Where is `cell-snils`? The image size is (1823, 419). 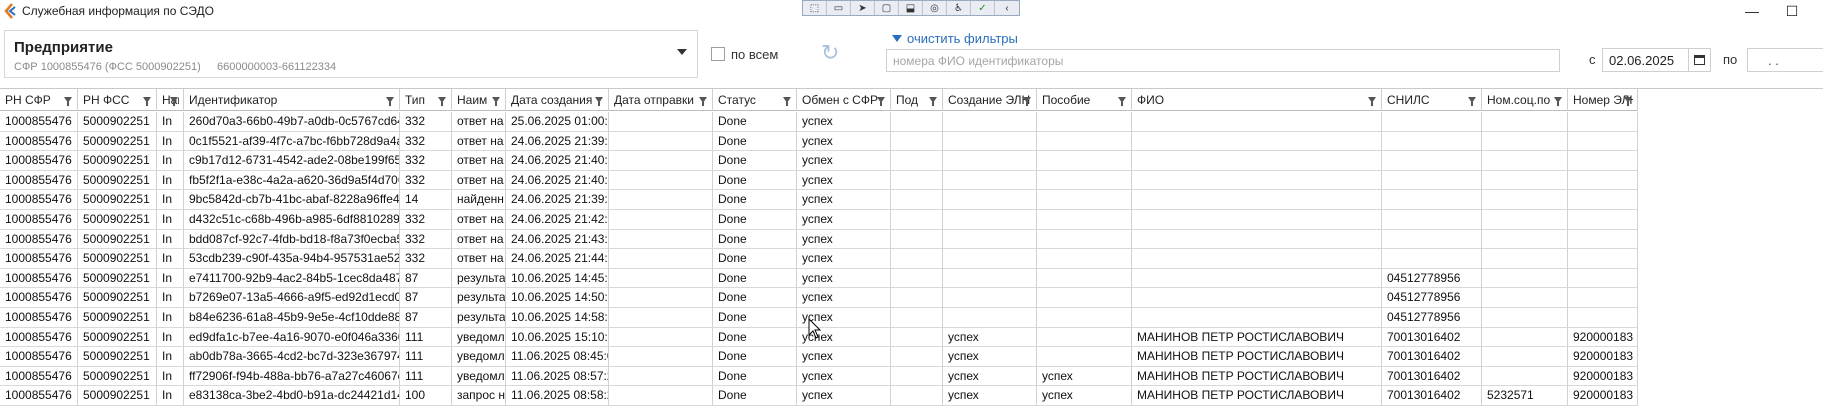
cell-snils is located at coordinates (1432, 219).